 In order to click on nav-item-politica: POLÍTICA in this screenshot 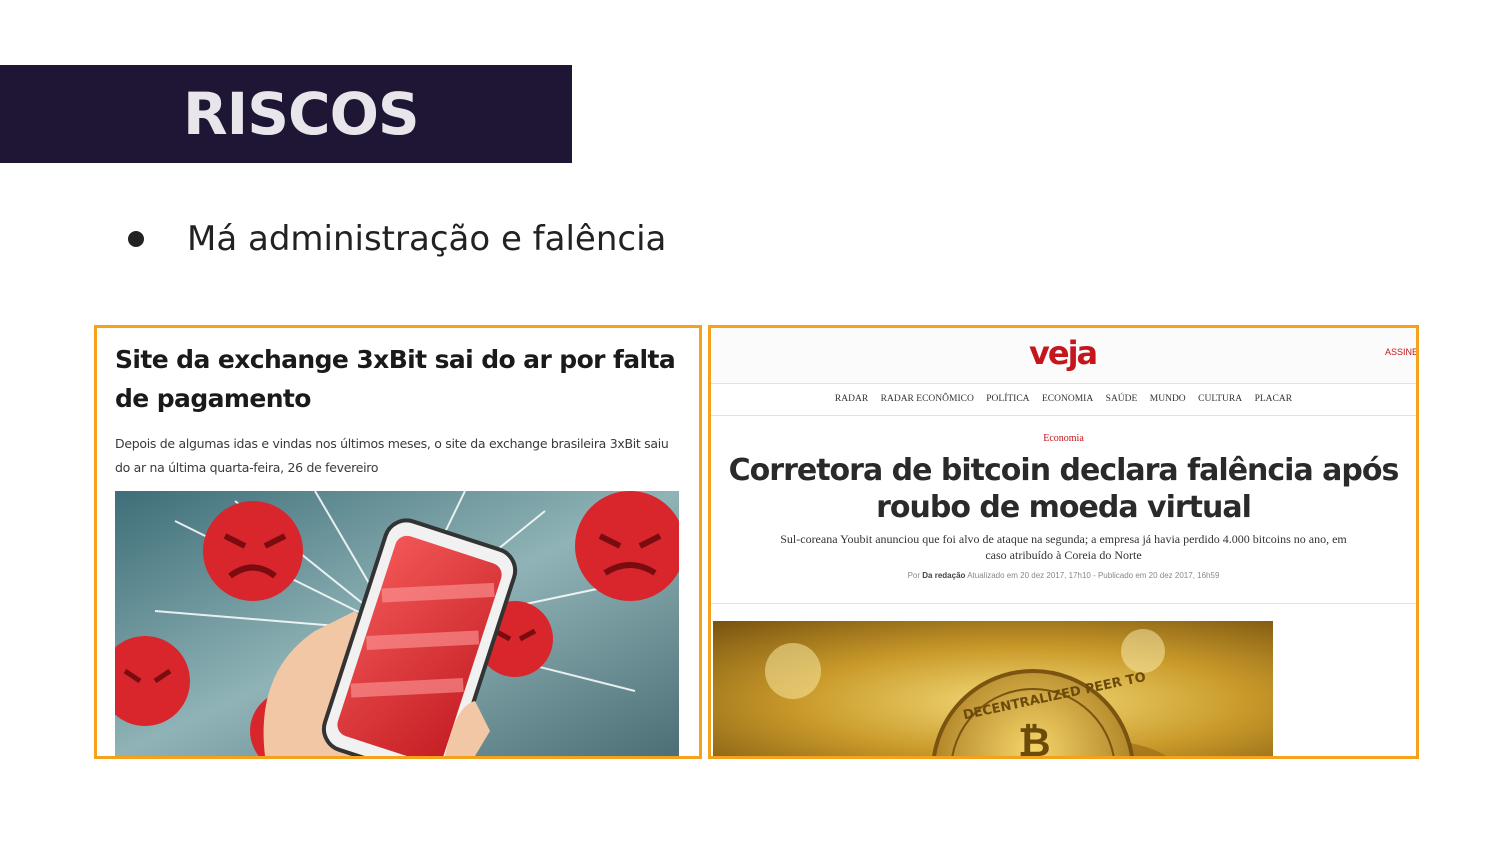, I will do `click(1007, 399)`.